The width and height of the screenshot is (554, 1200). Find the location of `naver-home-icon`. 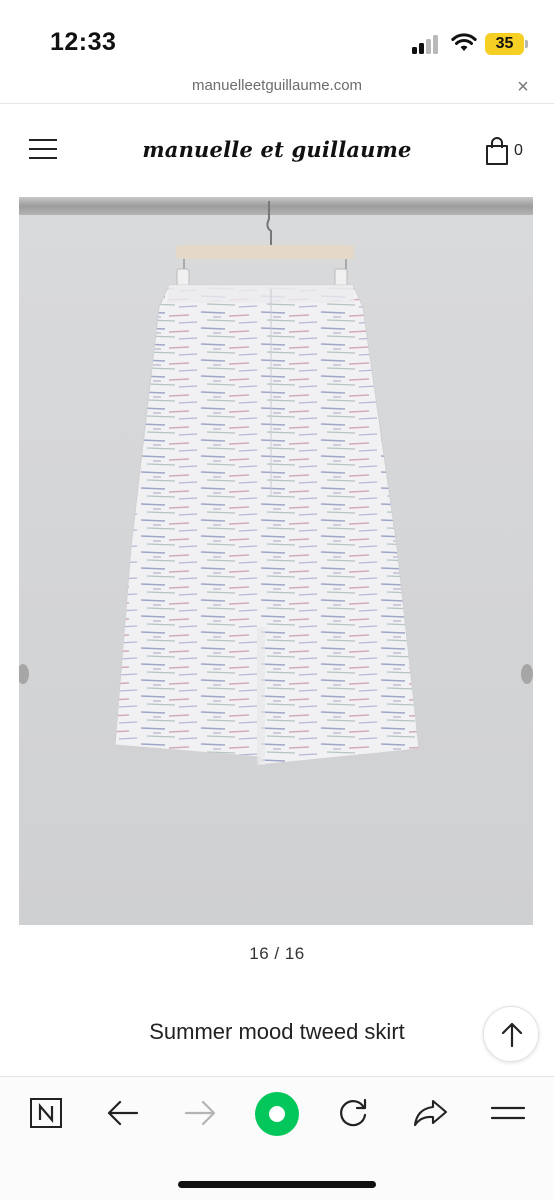

naver-home-icon is located at coordinates (46, 1113).